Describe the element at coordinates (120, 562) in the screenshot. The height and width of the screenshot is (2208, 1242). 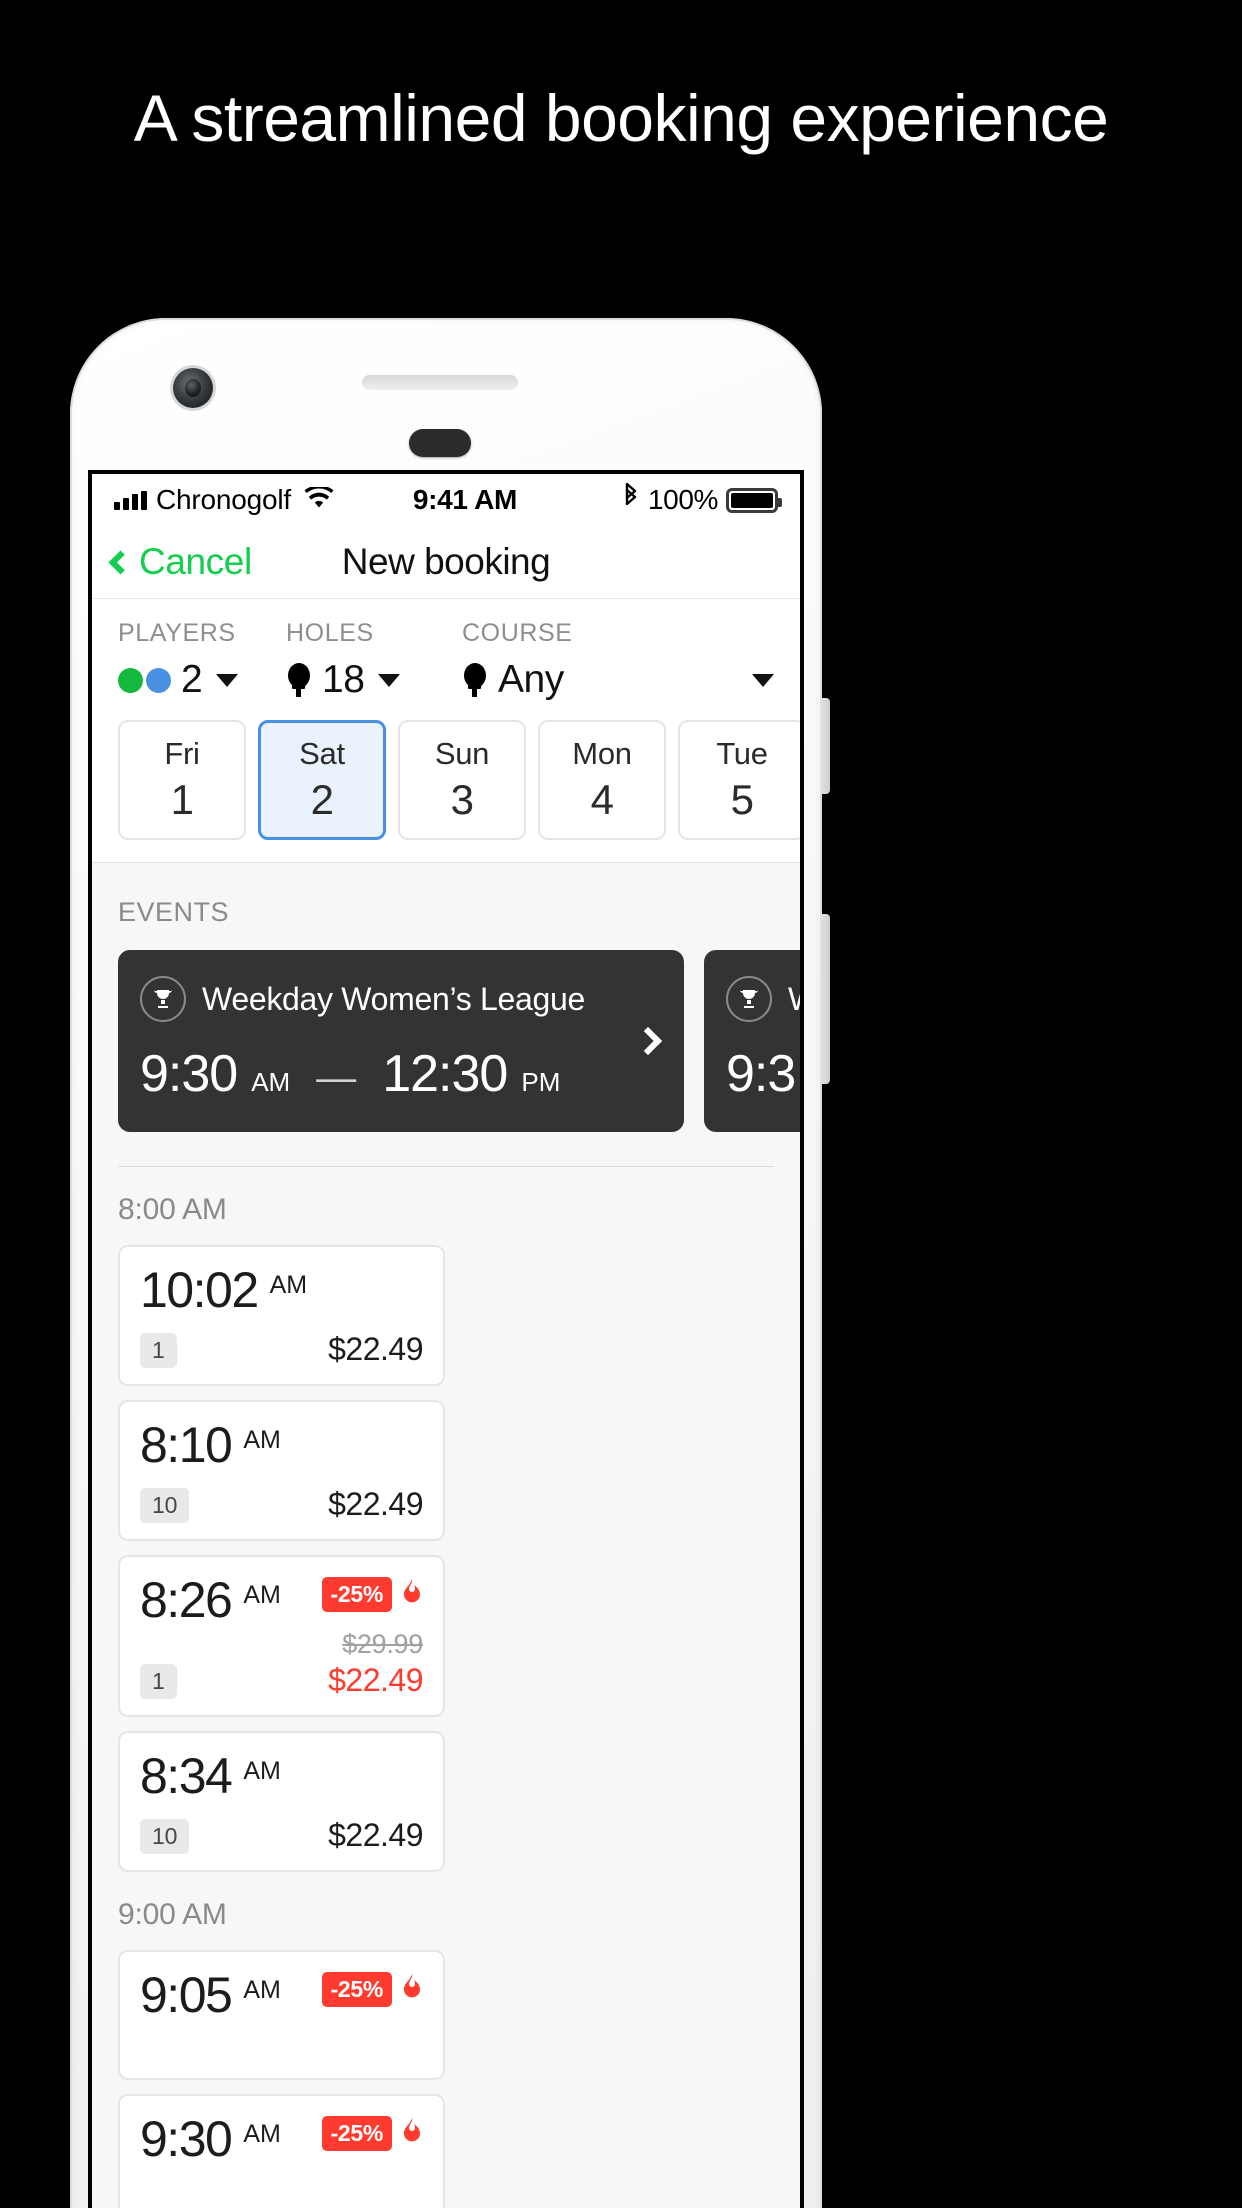
I see `chevron-left-icon` at that location.